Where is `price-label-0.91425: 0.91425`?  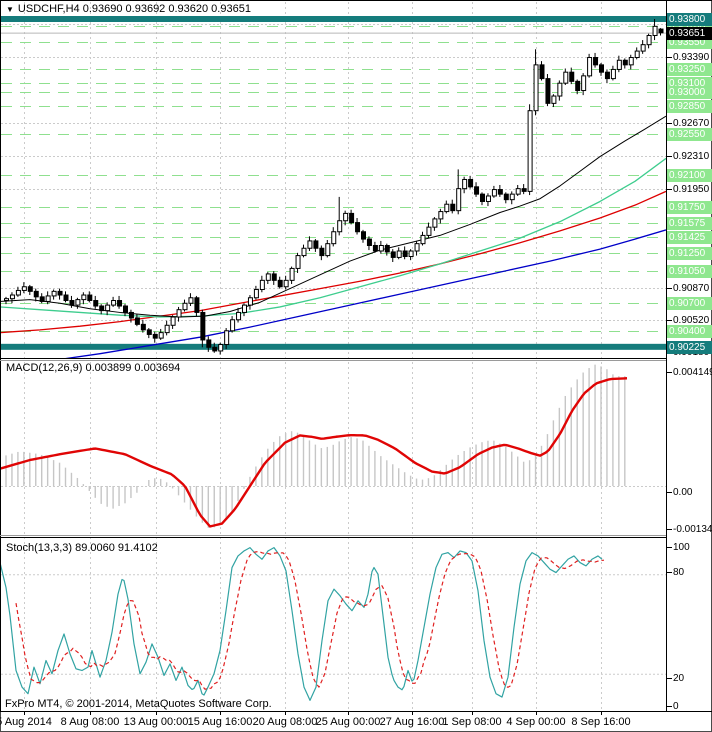 price-label-0.91425: 0.91425 is located at coordinates (689, 237).